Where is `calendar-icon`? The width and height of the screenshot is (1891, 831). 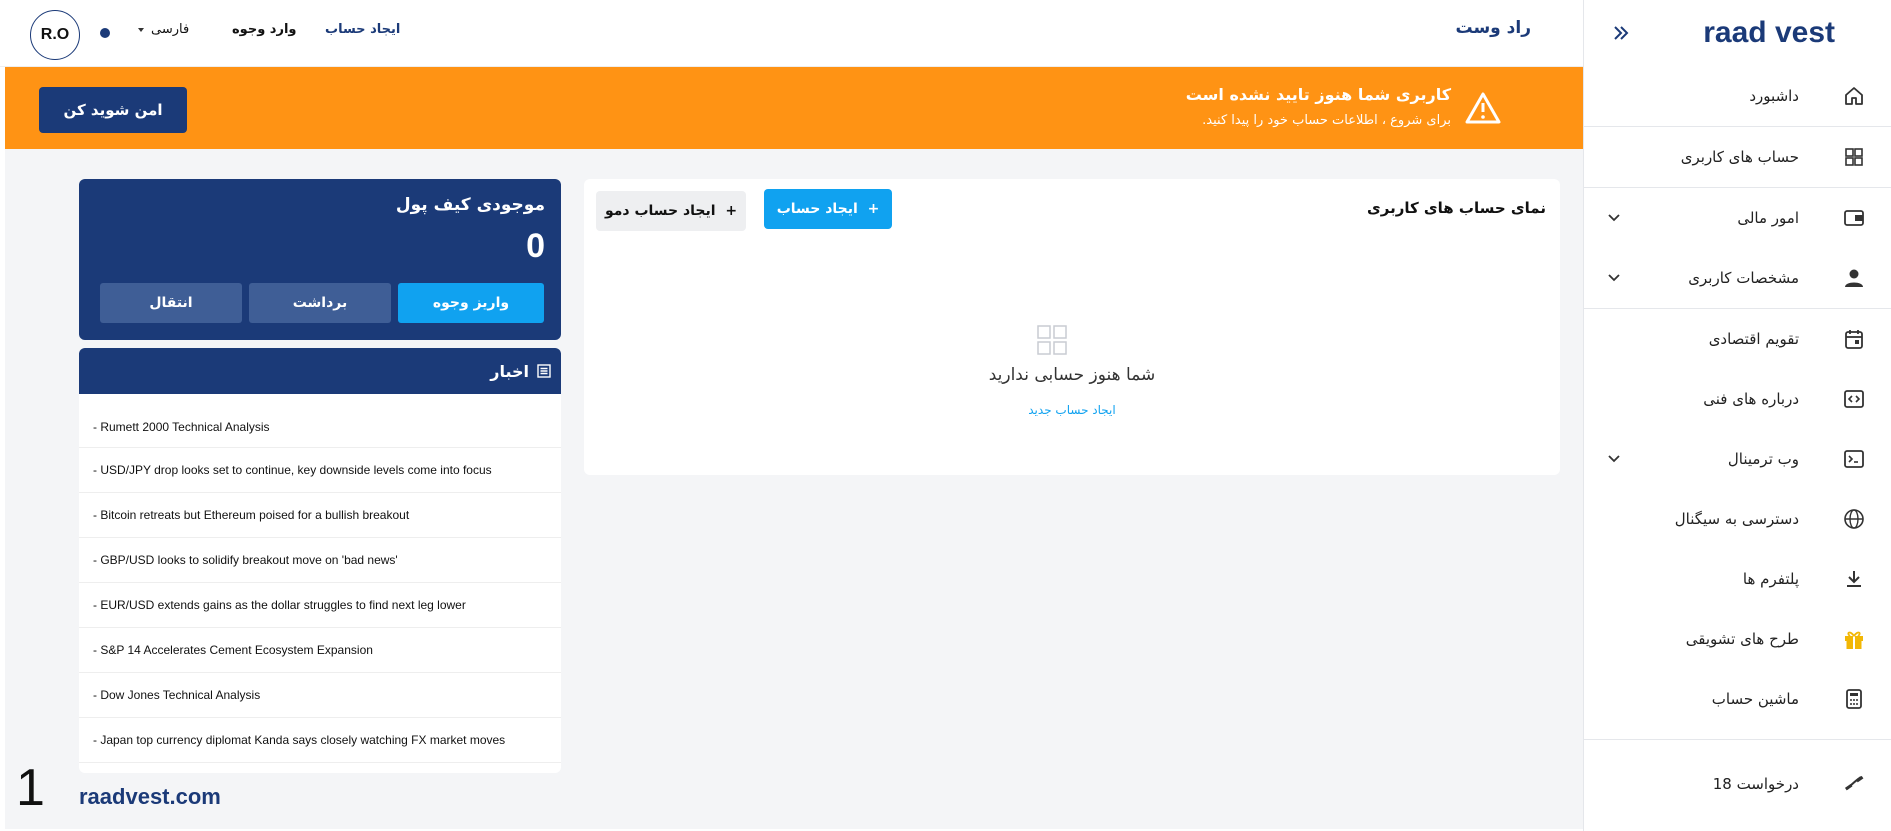 calendar-icon is located at coordinates (1854, 339).